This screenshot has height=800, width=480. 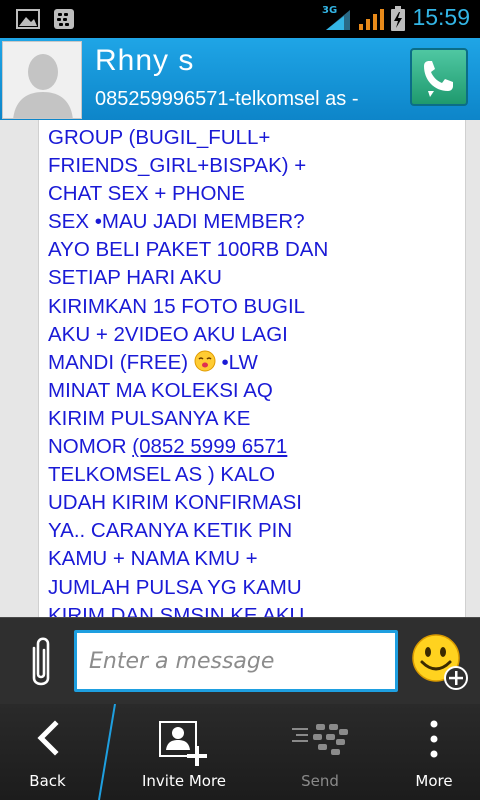 I want to click on send-button: Send, so click(x=320, y=752).